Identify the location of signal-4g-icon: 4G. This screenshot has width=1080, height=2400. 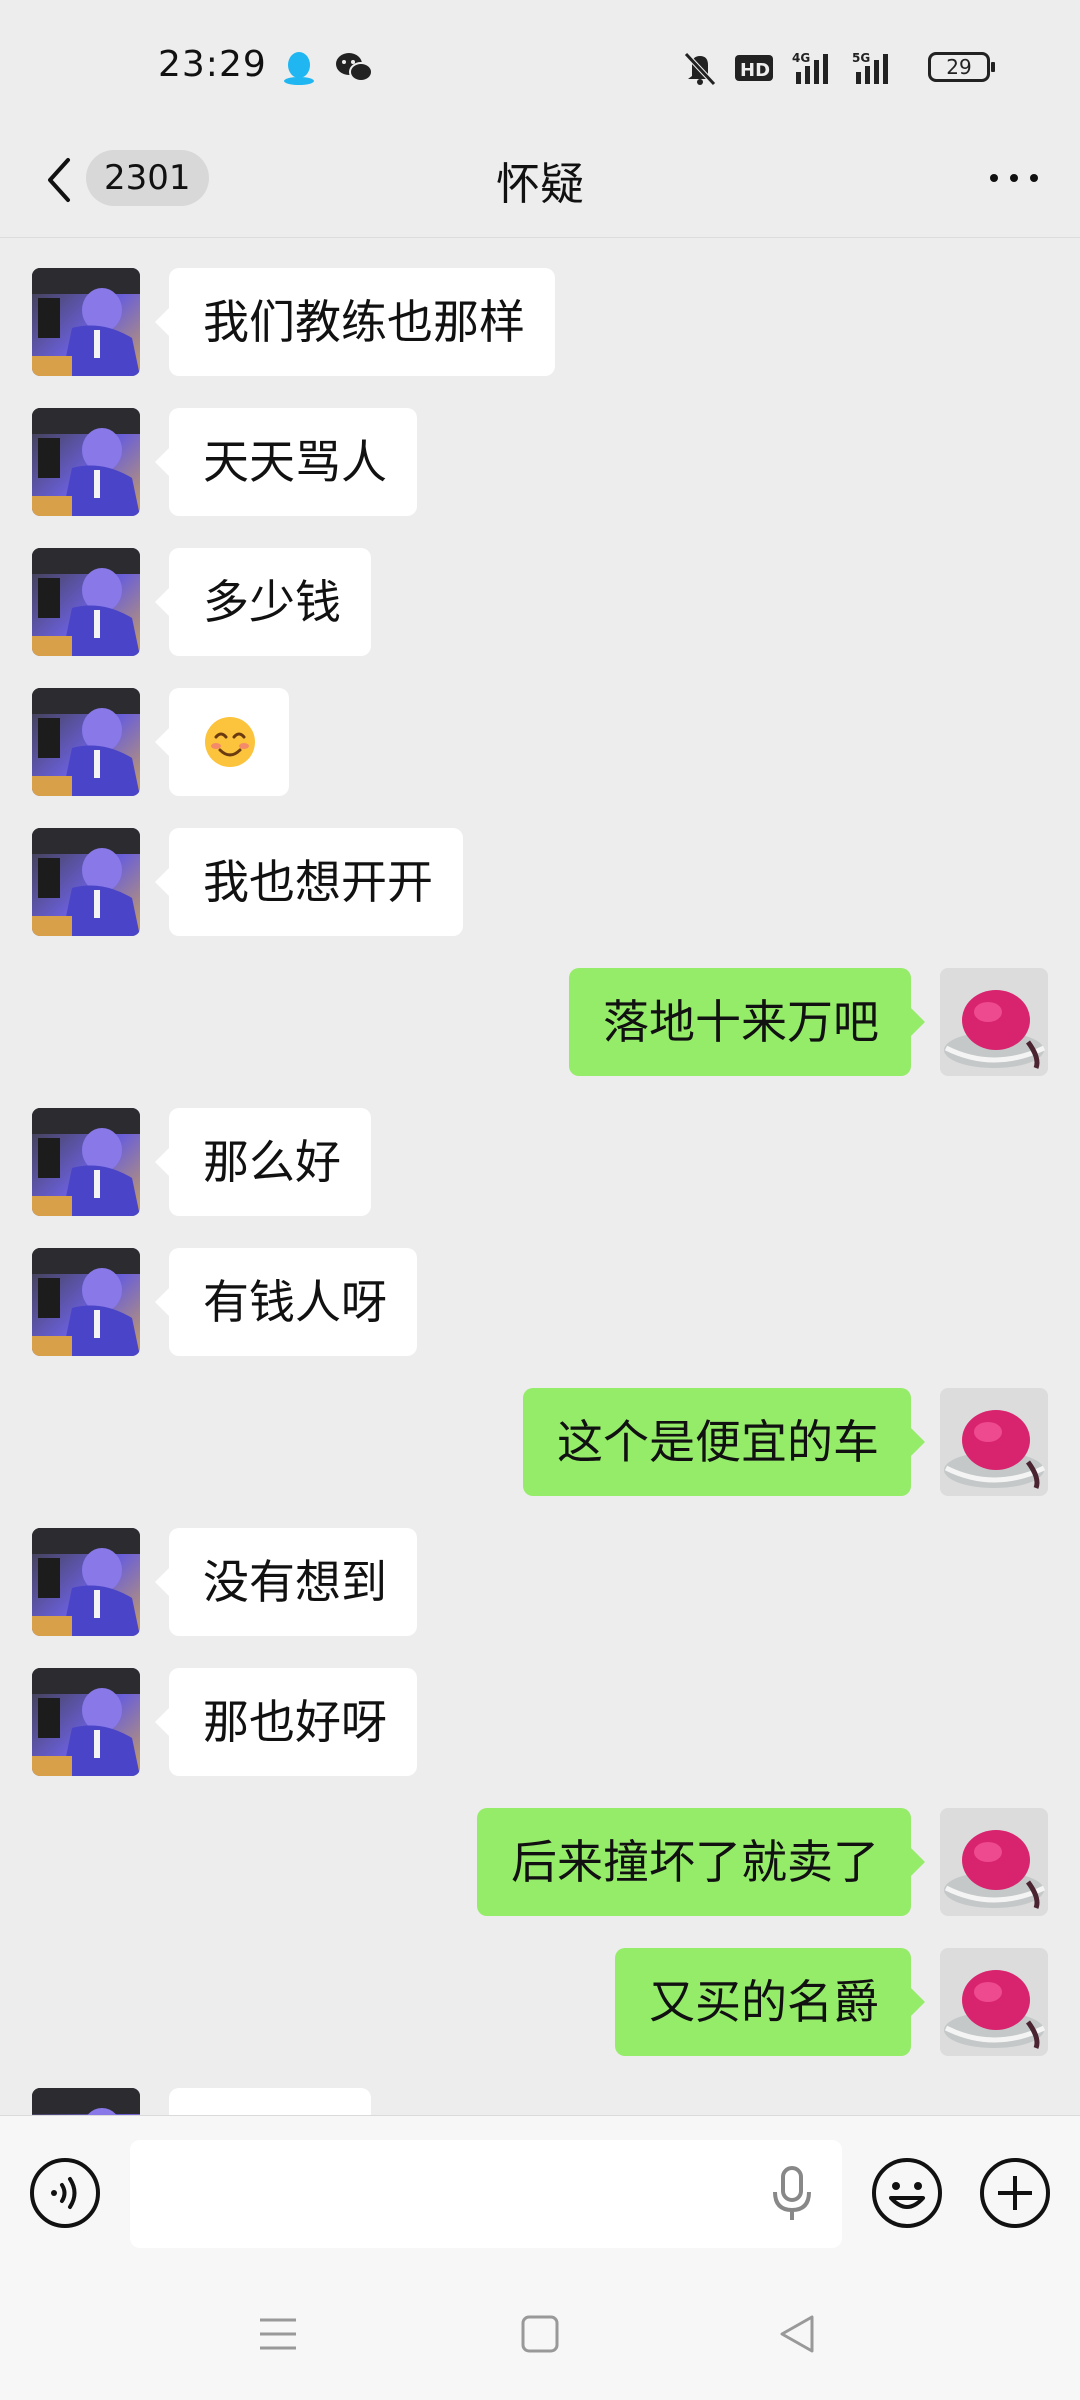
(810, 67).